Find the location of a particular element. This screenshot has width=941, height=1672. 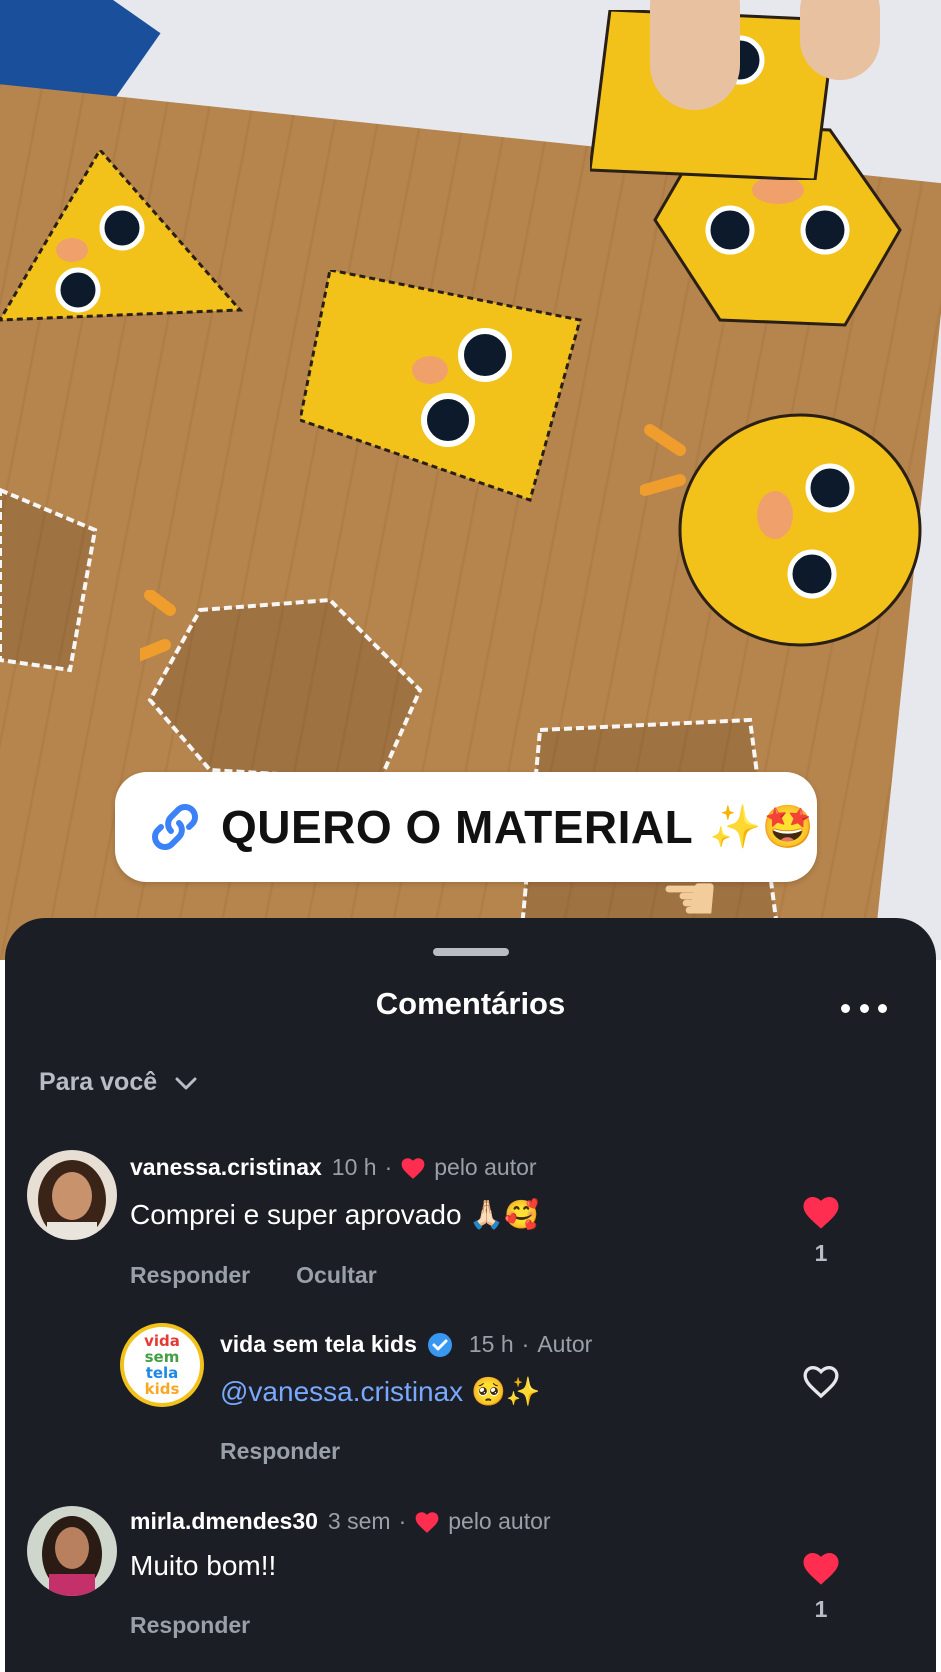

avatar-text: kids is located at coordinates (162, 1389).